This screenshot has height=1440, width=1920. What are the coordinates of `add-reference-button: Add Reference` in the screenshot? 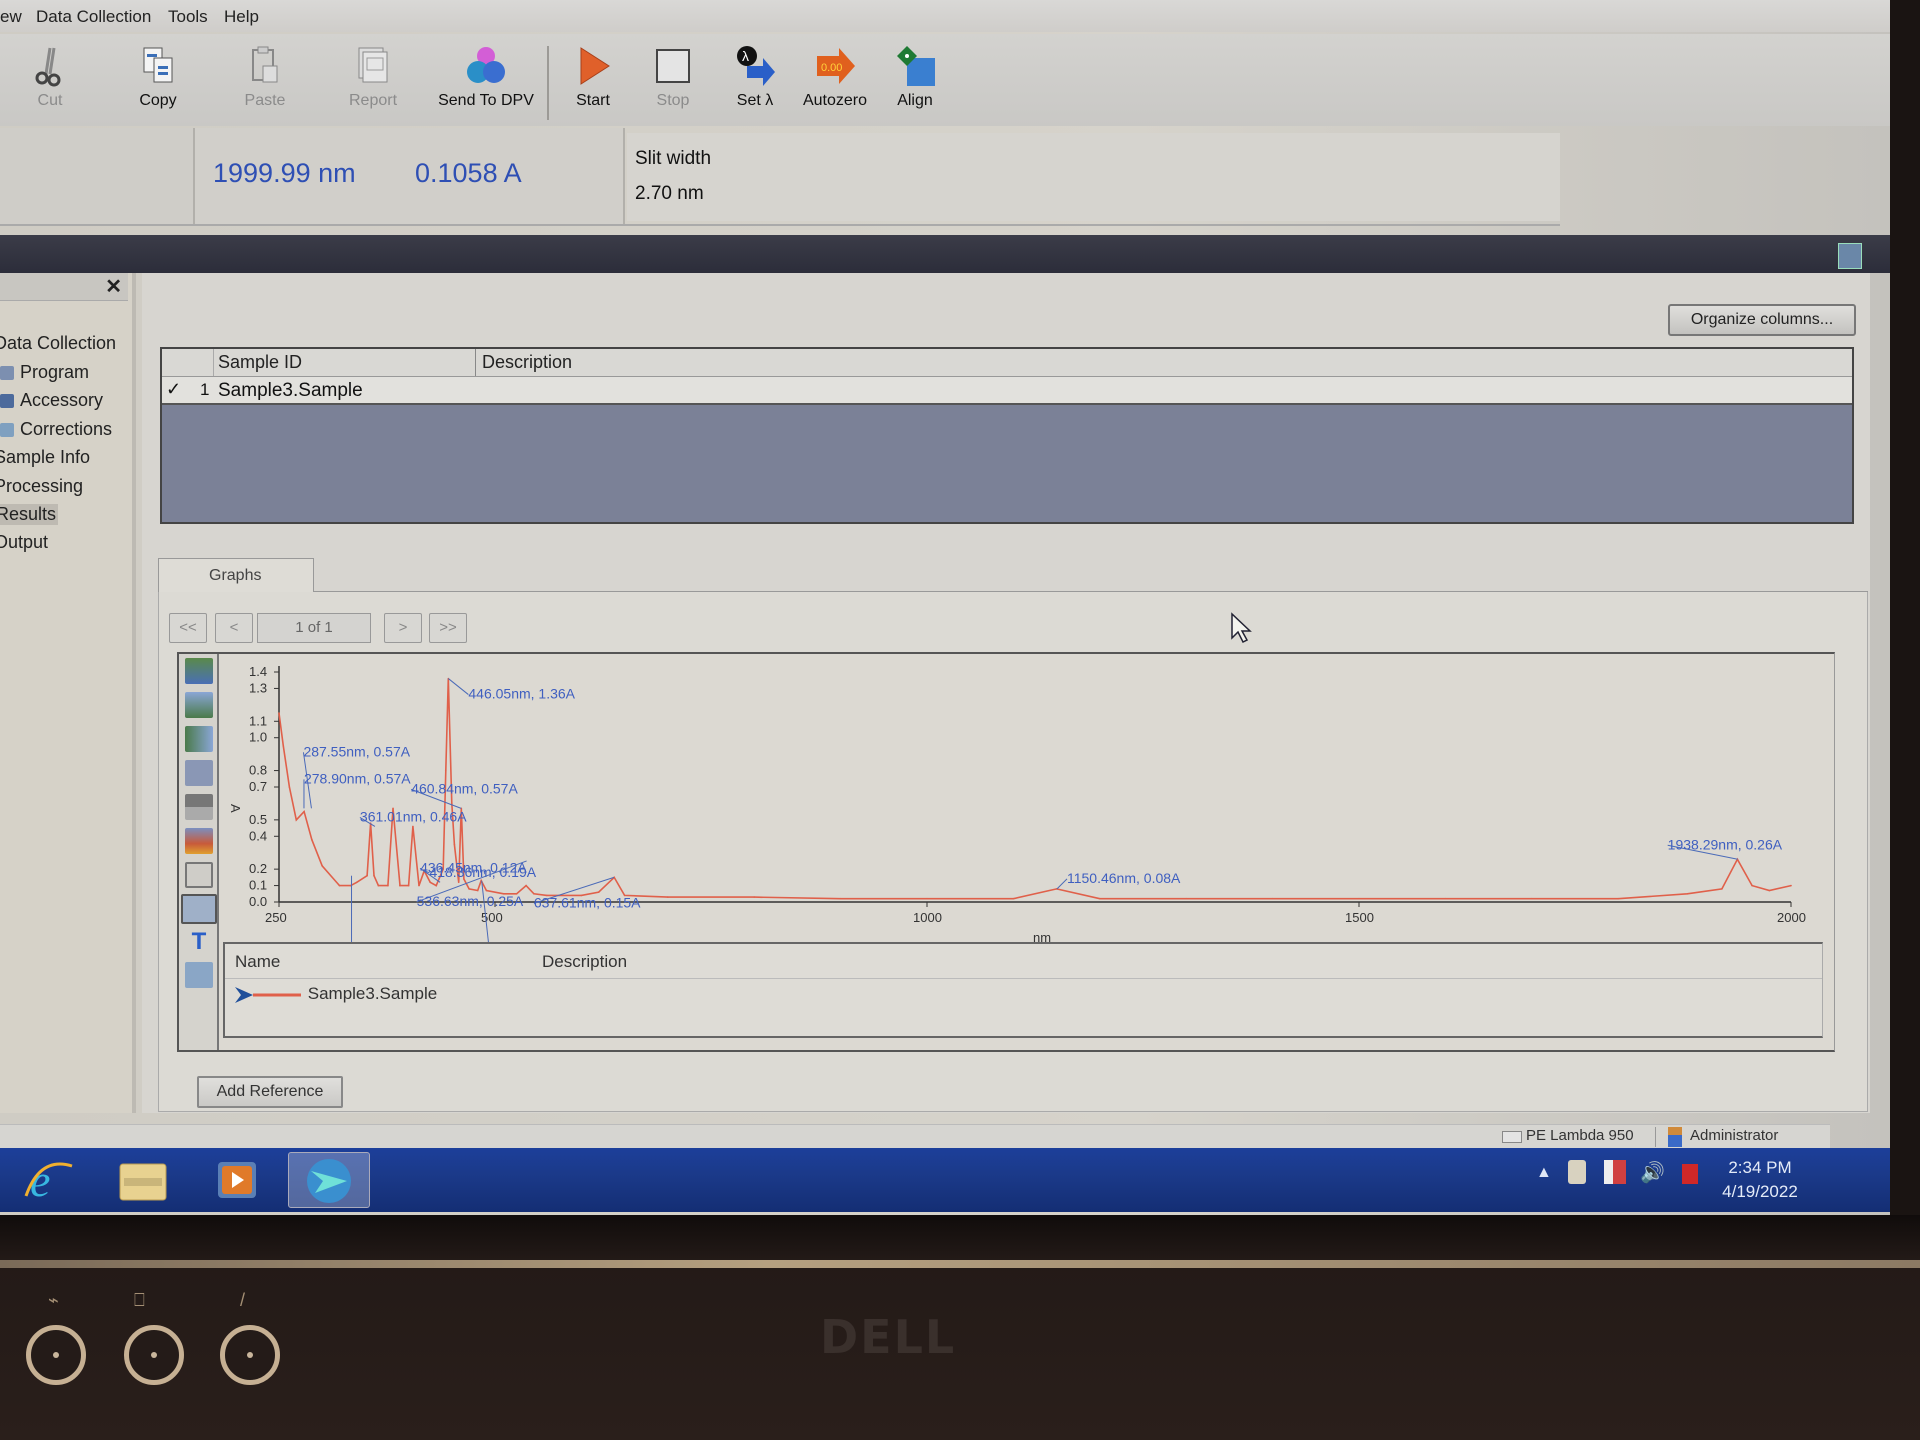 It's located at (270, 1092).